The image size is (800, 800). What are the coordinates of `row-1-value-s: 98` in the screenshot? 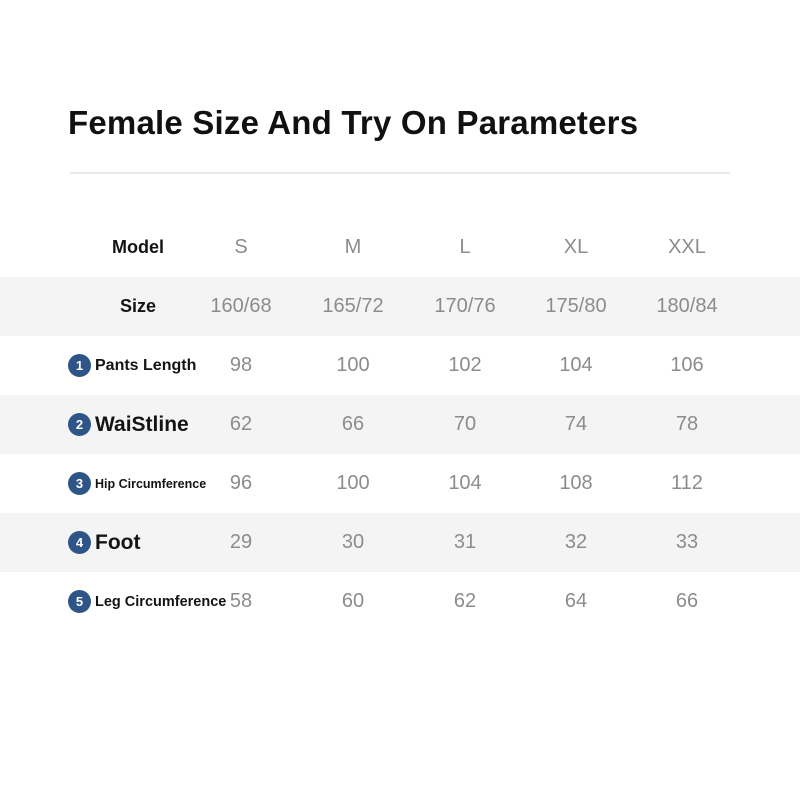 It's located at (241, 365).